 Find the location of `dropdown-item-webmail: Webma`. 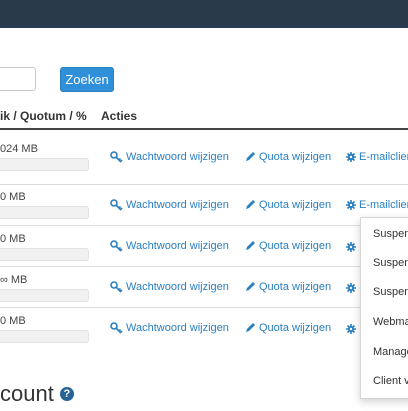

dropdown-item-webmail: Webma is located at coordinates (390, 322).